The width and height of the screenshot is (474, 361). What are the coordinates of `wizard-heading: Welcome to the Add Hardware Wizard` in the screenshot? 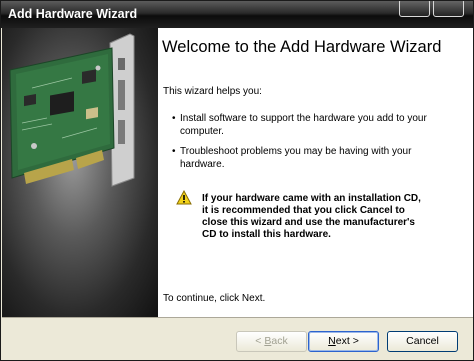 It's located at (302, 47).